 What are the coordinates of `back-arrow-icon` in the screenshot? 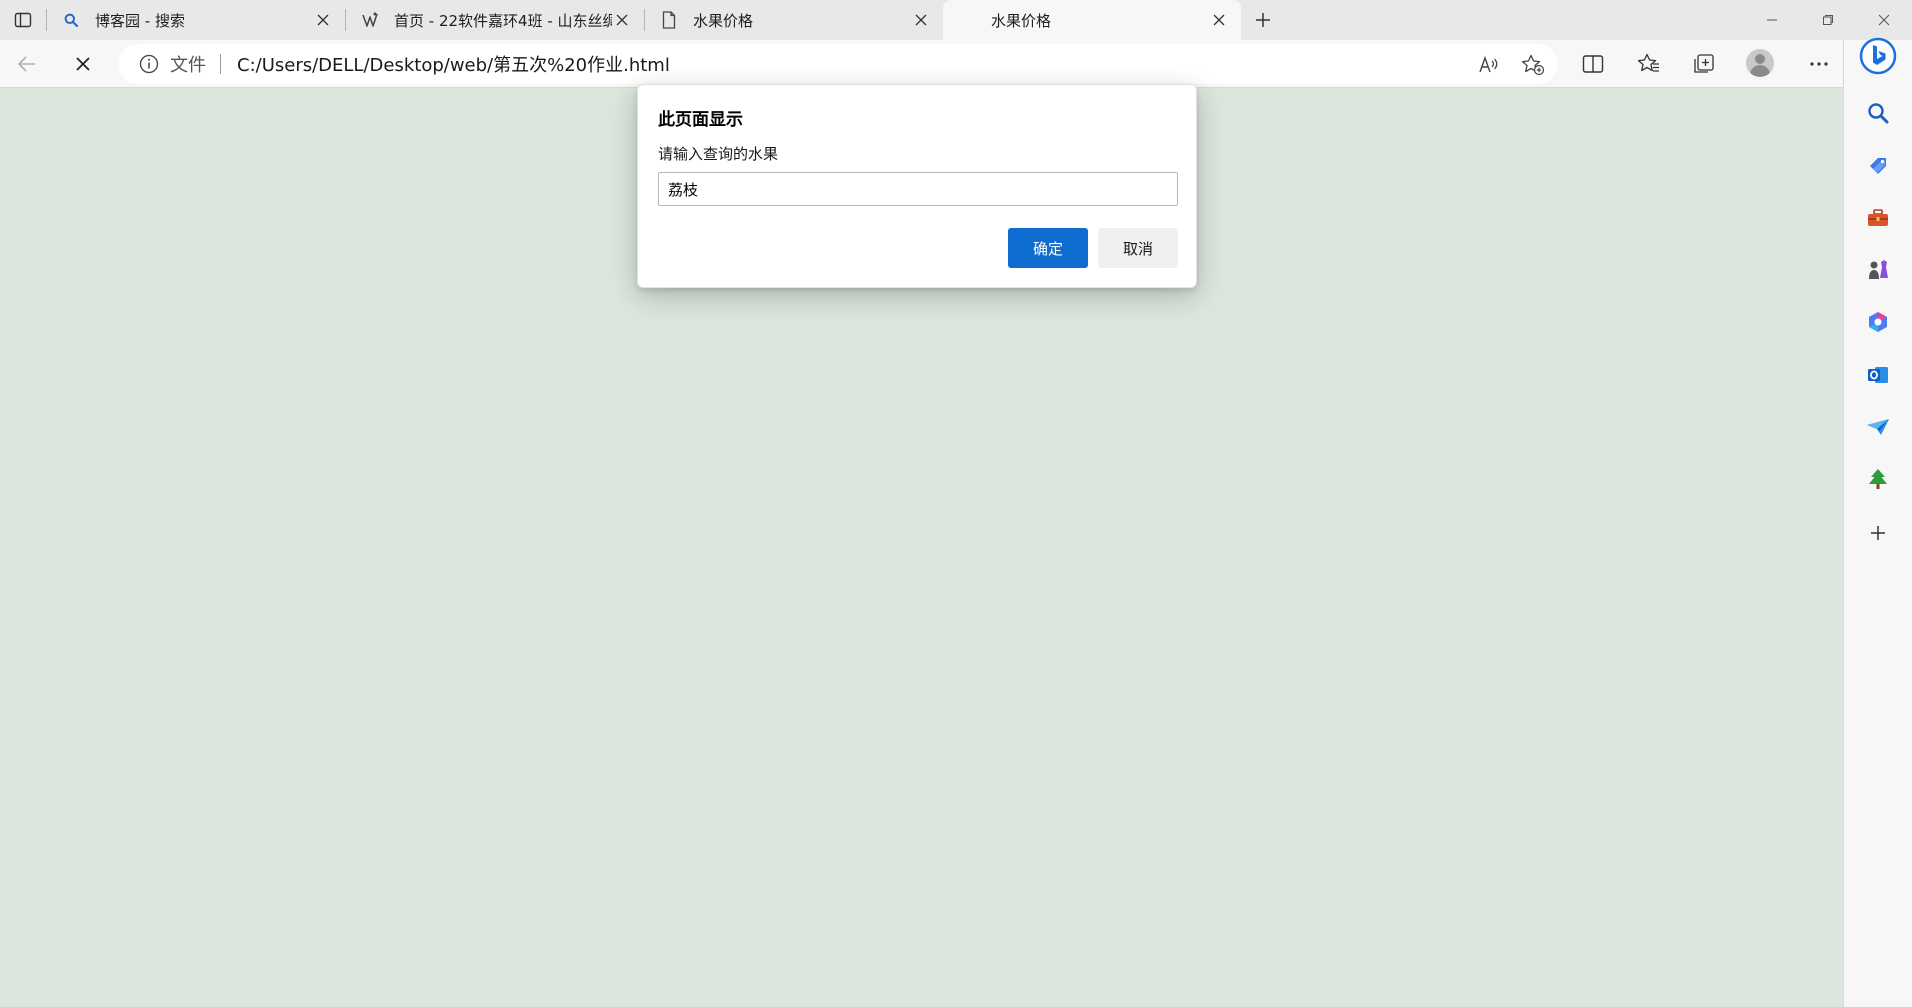 It's located at (26, 64).